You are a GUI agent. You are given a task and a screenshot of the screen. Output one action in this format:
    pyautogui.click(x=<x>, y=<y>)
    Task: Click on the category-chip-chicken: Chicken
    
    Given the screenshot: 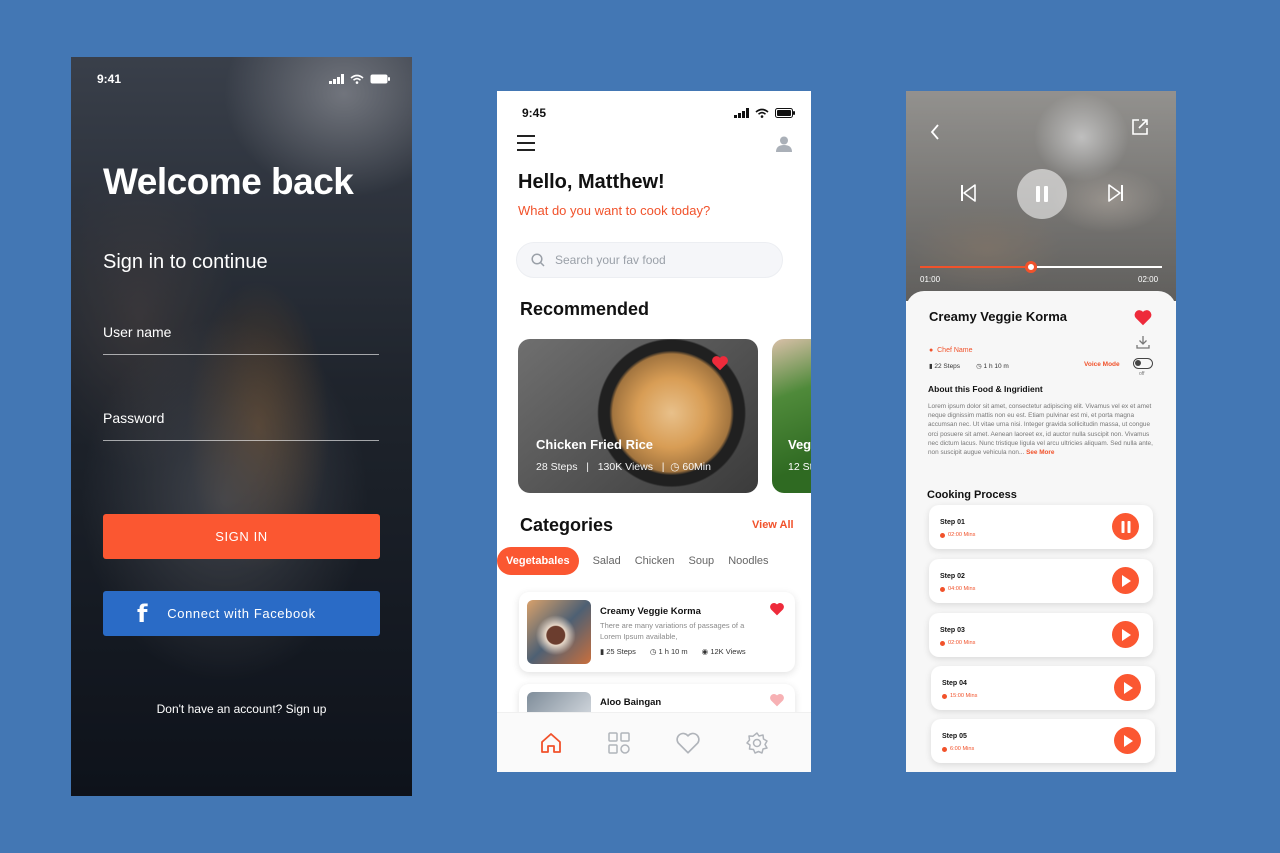 What is the action you would take?
    pyautogui.click(x=655, y=561)
    